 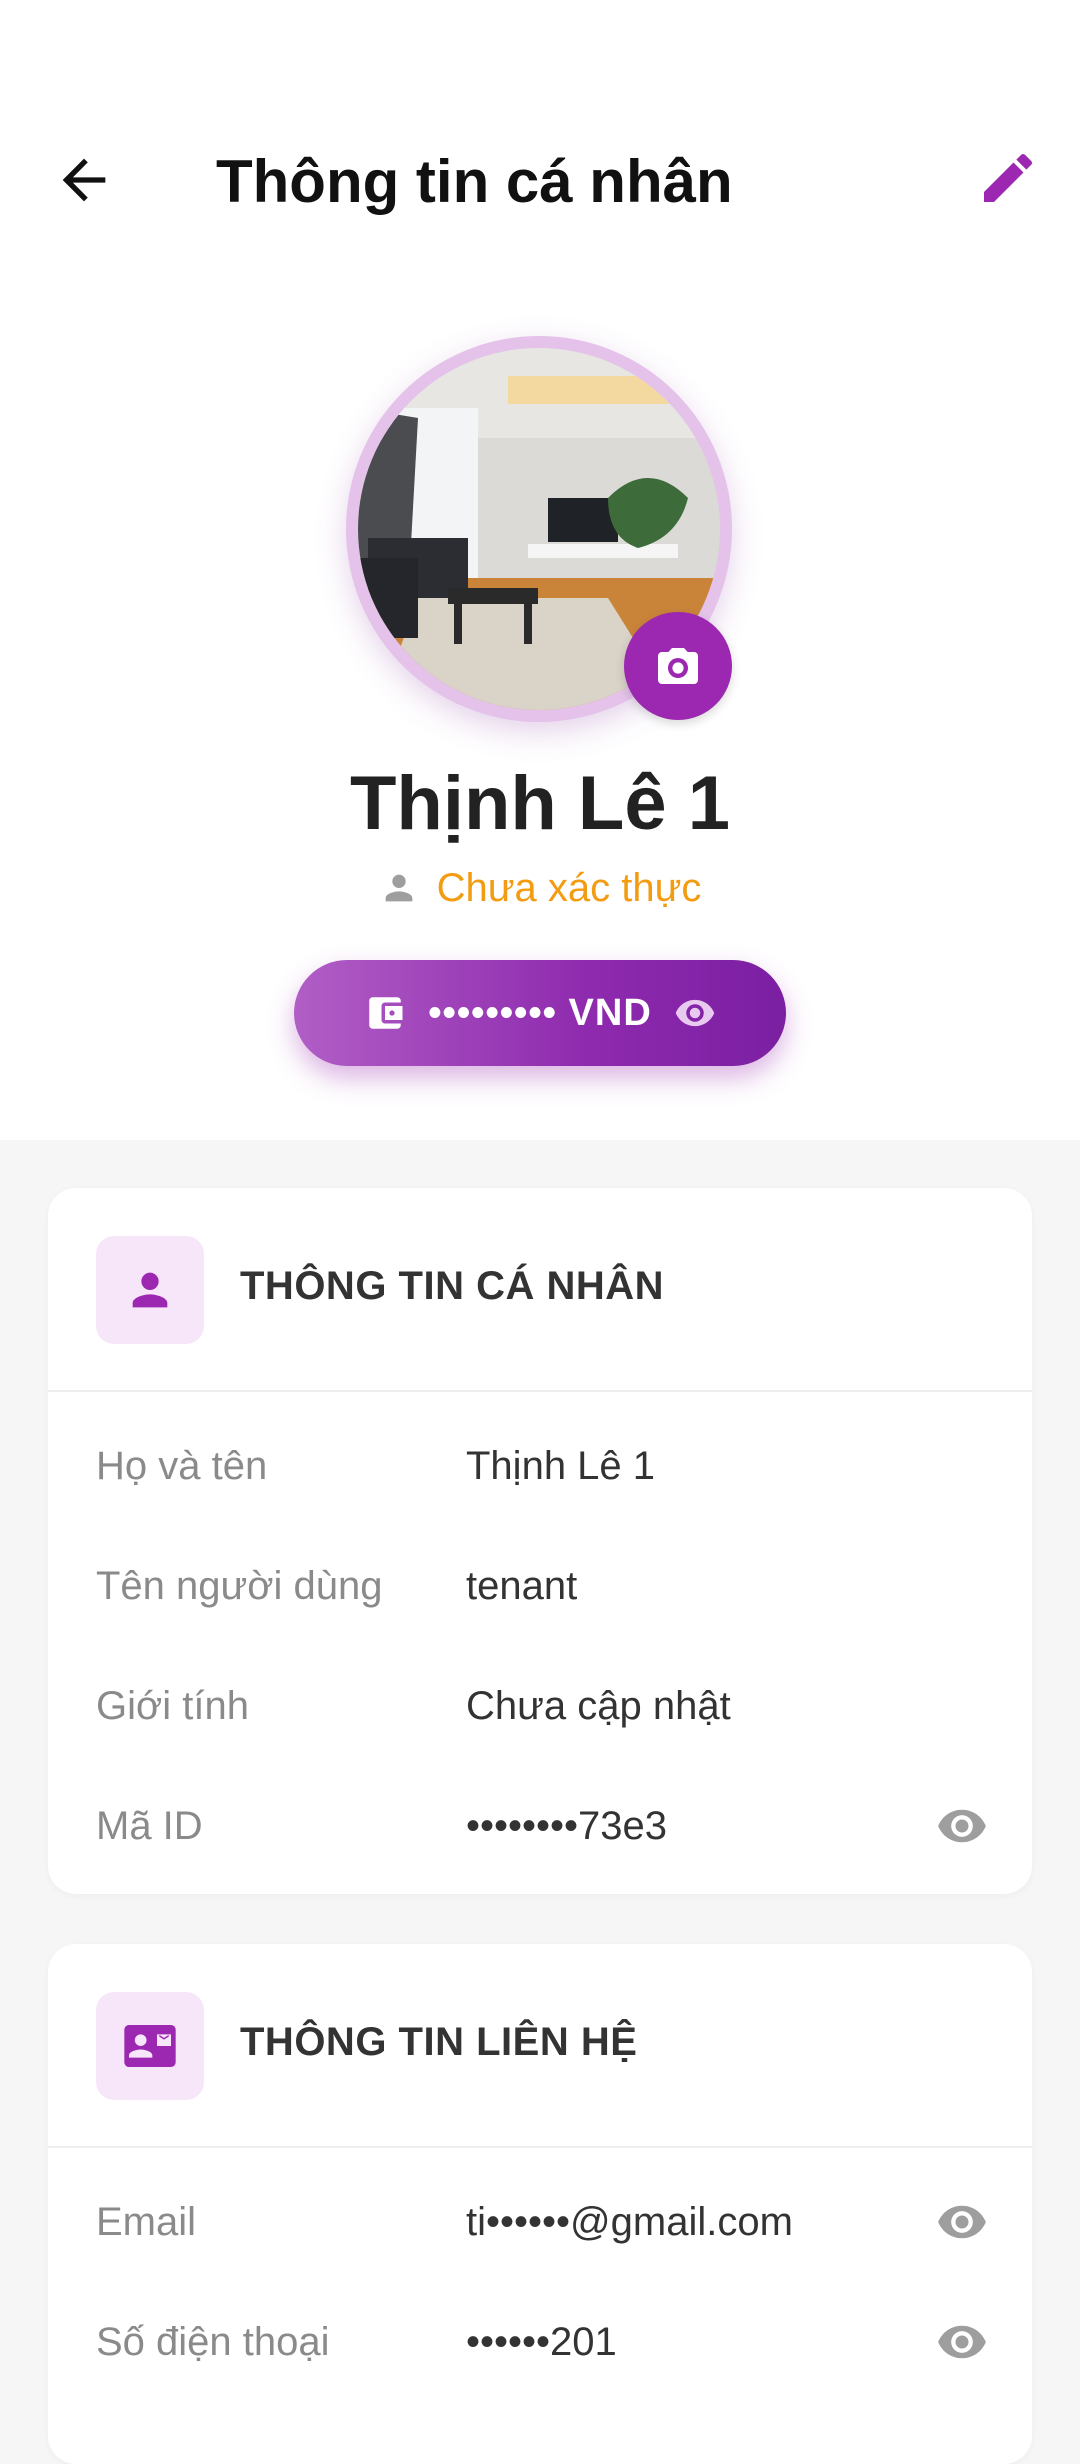 I want to click on card-header: THÔNG TIN CÁ NHÂN, so click(x=540, y=1290).